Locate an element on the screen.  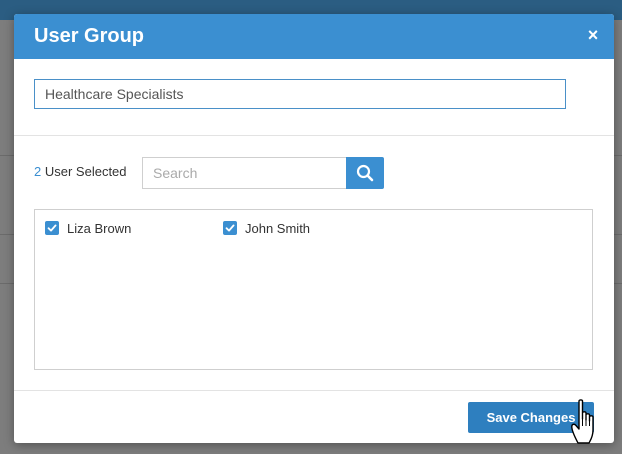
search-input is located at coordinates (244, 173).